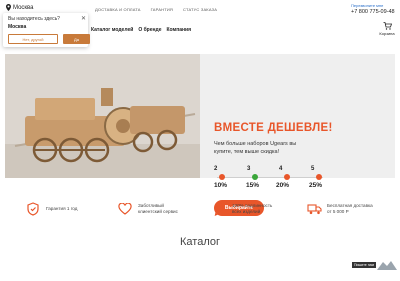  I want to click on cart-button: Корзина, so click(387, 29).